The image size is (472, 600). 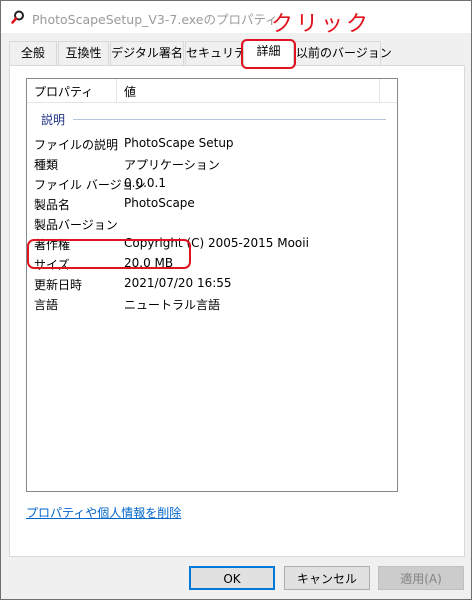 What do you see at coordinates (321, 24) in the screenshot?
I see `click-annotation: クリック` at bounding box center [321, 24].